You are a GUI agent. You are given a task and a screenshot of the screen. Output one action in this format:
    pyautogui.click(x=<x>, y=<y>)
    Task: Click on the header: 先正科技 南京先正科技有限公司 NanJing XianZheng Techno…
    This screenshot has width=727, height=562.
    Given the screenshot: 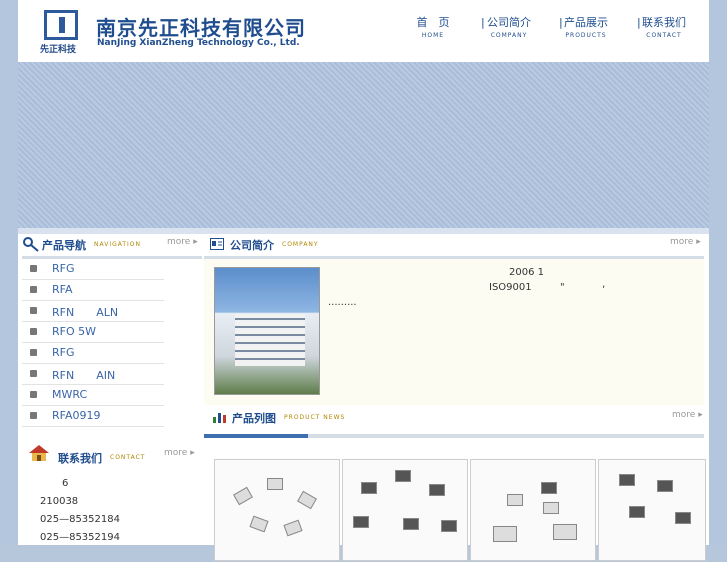 What is the action you would take?
    pyautogui.click(x=363, y=31)
    